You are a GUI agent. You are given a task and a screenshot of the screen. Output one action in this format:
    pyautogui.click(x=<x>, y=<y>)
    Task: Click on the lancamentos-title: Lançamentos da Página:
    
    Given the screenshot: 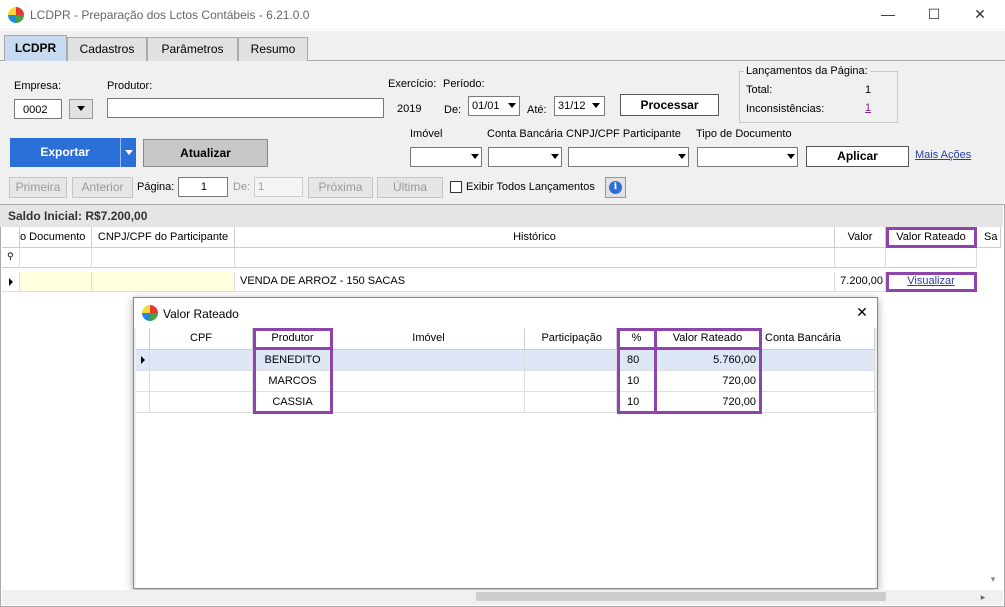 What is the action you would take?
    pyautogui.click(x=807, y=71)
    